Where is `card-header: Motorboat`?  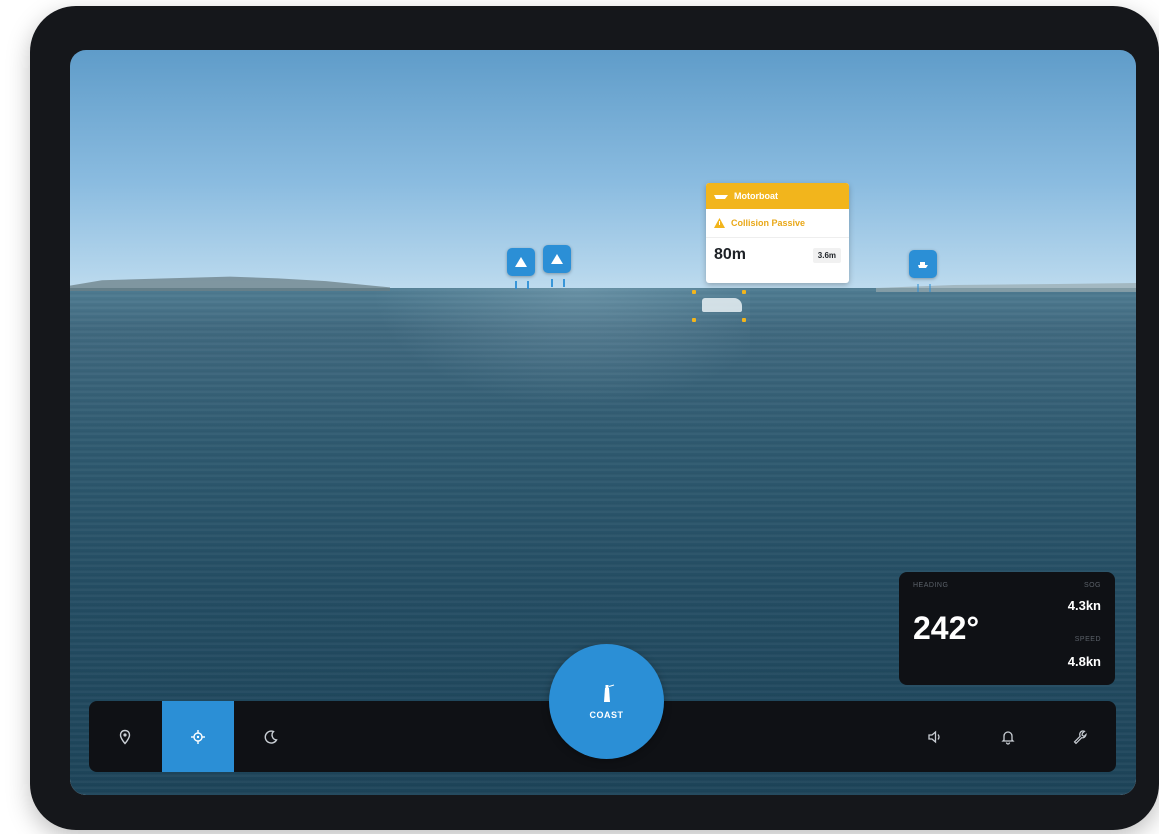 card-header: Motorboat is located at coordinates (777, 196).